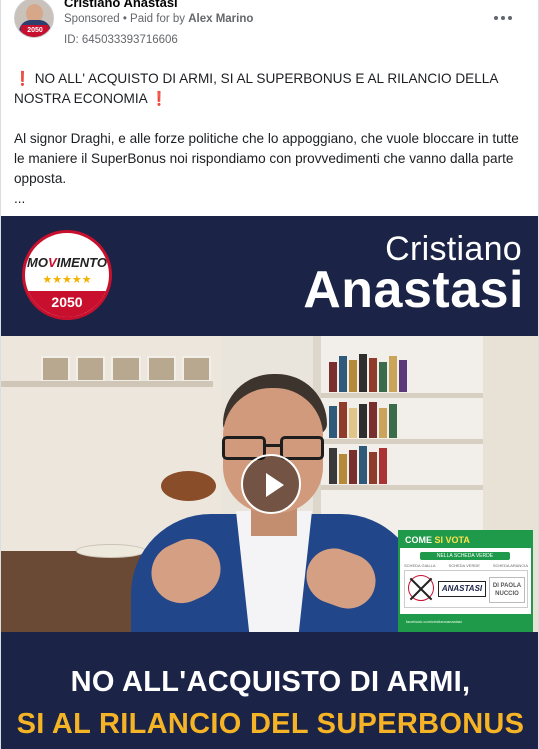  What do you see at coordinates (107, 384) in the screenshot?
I see `wall-shelf` at bounding box center [107, 384].